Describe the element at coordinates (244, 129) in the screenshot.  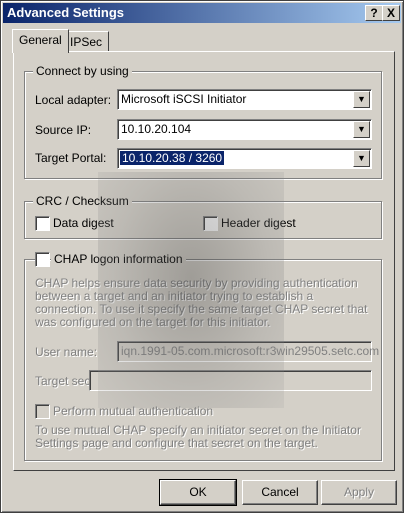
I see `source-ip-select: 10.10.20.104 ▼` at that location.